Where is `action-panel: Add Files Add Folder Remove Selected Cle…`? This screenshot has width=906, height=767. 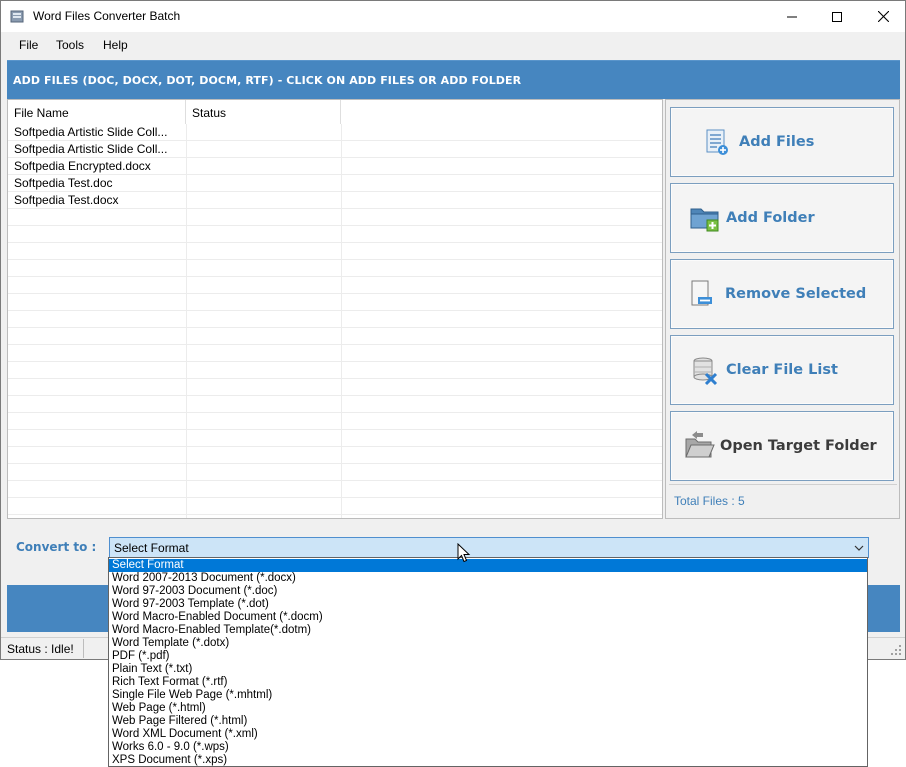
action-panel: Add Files Add Folder Remove Selected Cle… is located at coordinates (782, 309).